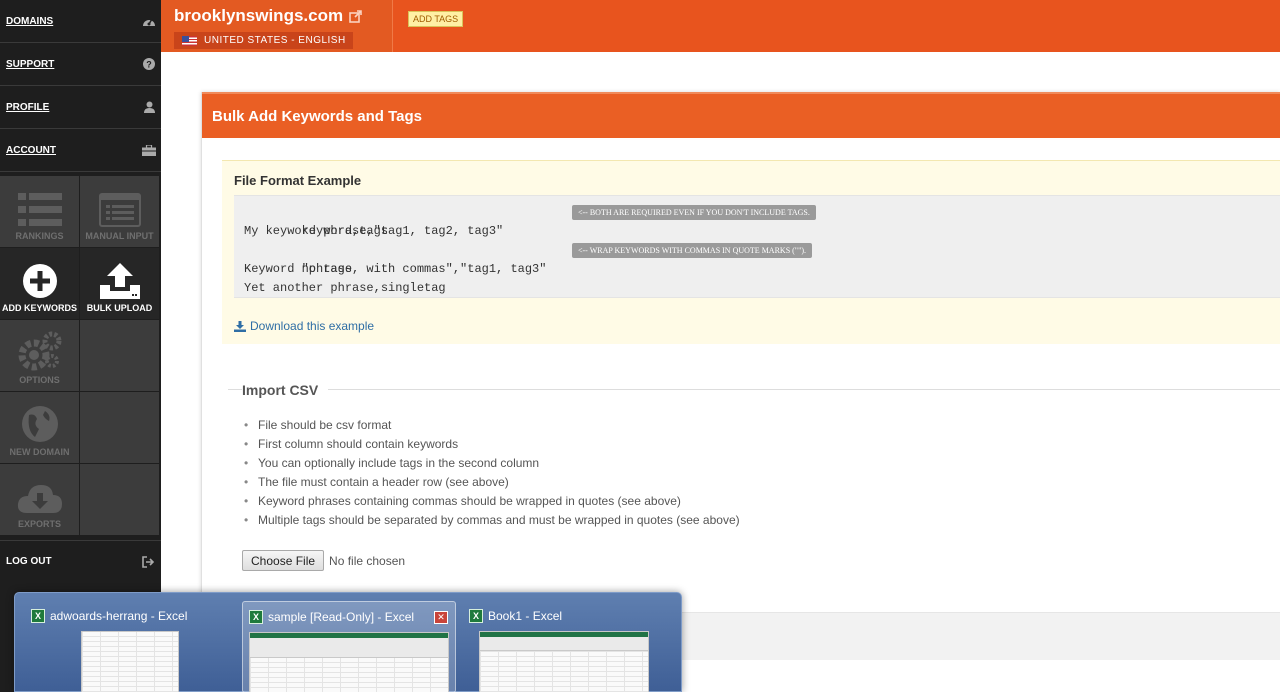 This screenshot has width=1280, height=692. I want to click on locale-label: UNITED STATES - ENGLISH, so click(275, 40).